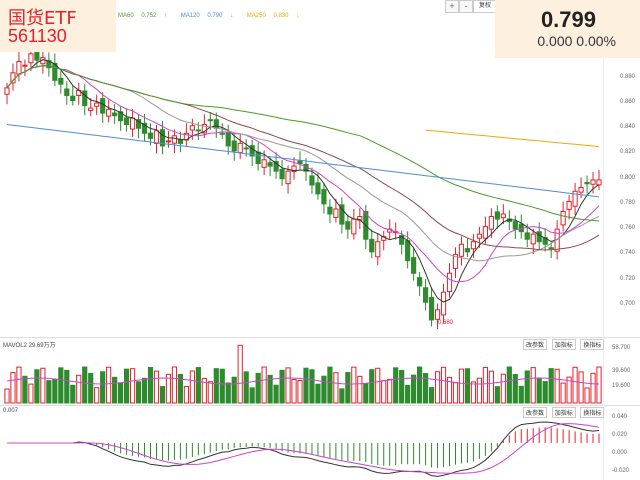  I want to click on adjust-select: 复权, so click(485, 6).